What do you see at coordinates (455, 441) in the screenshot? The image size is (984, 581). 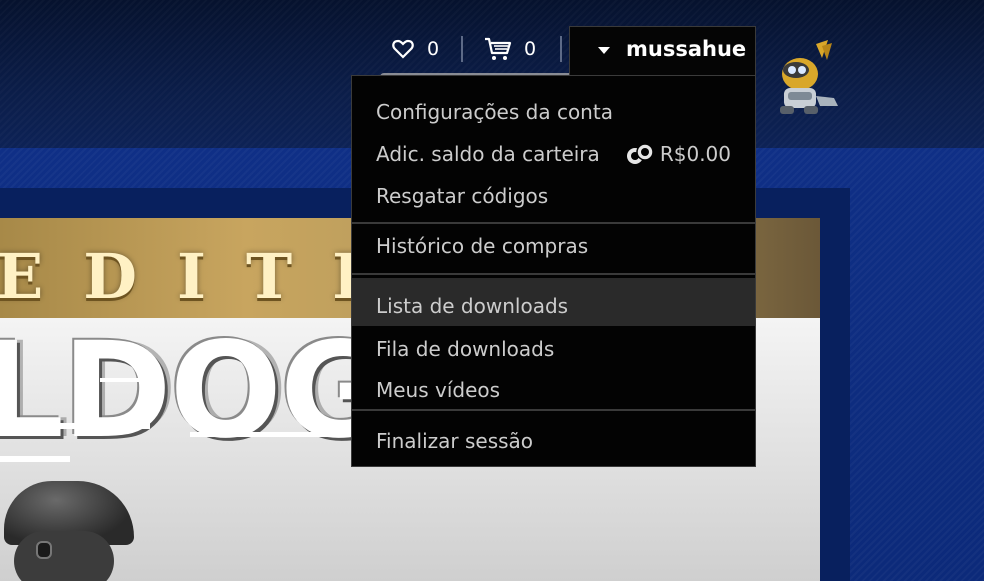 I see `menu-item-label: Finalizar sessão` at bounding box center [455, 441].